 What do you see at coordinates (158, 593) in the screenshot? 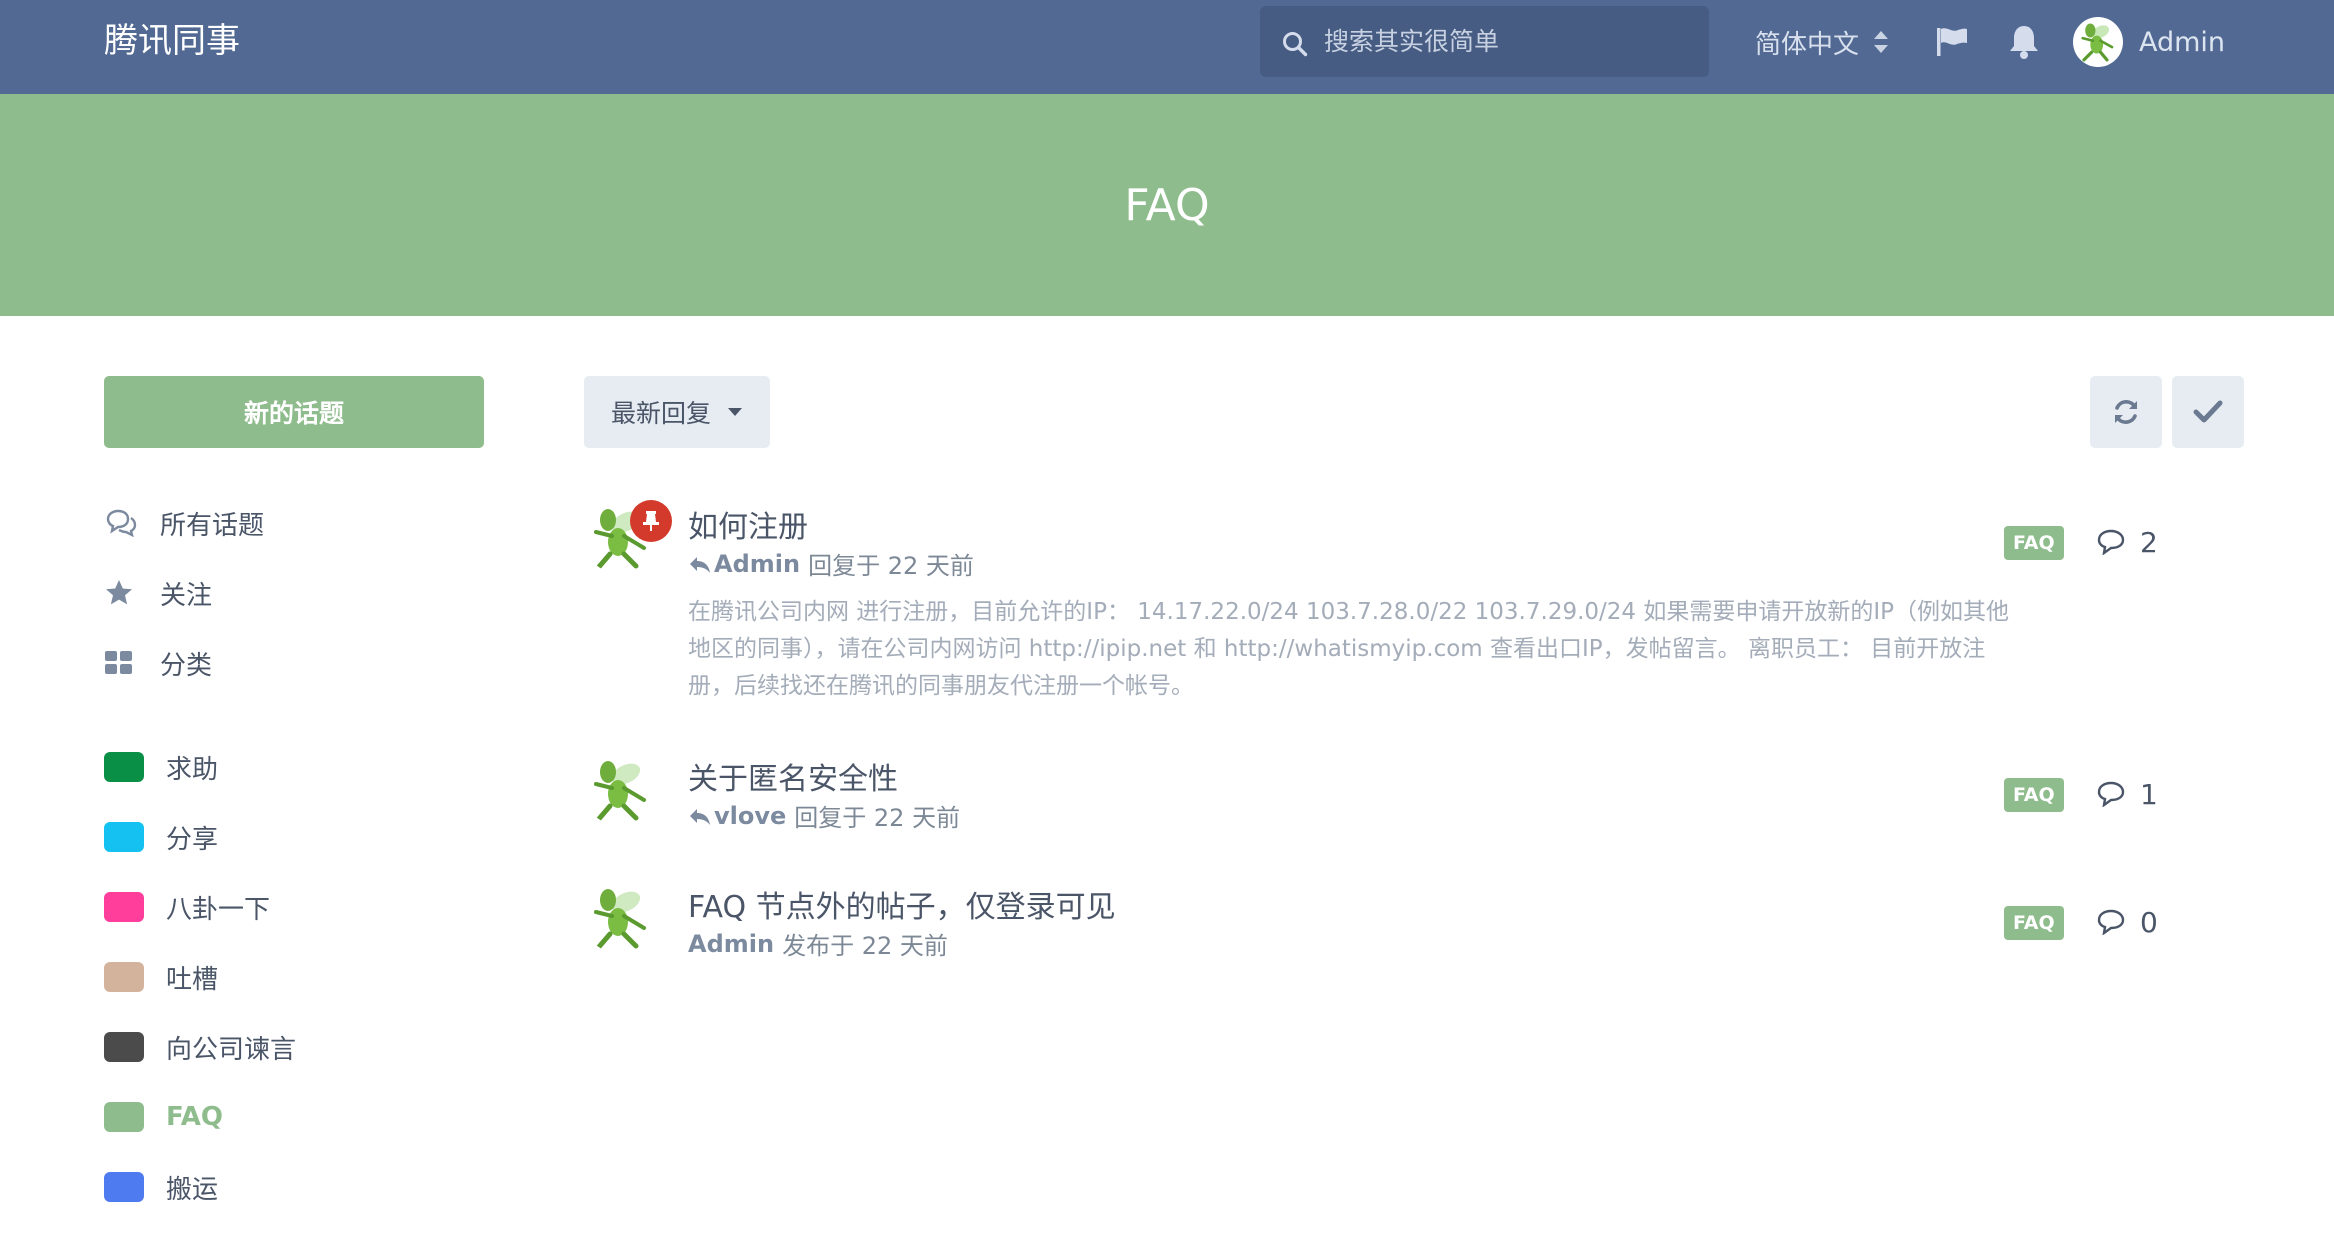
I see `sidebar-item-following: 关注` at bounding box center [158, 593].